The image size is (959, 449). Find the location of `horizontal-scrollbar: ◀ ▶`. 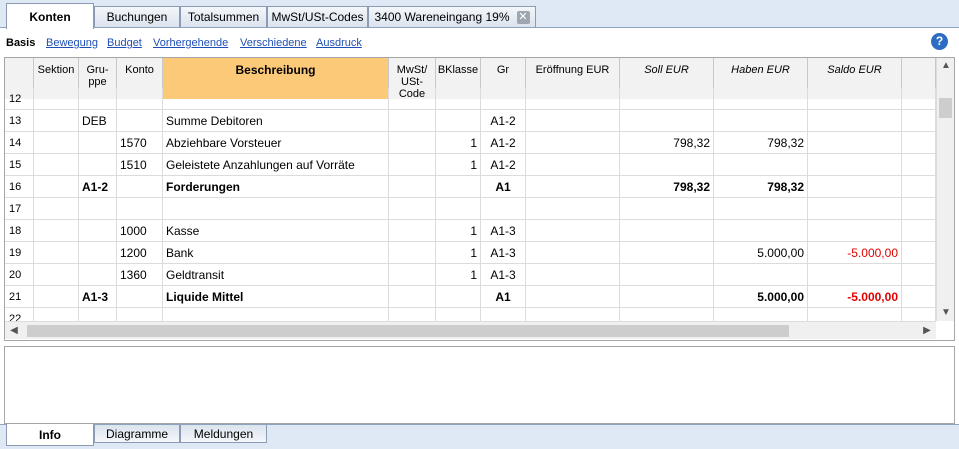

horizontal-scrollbar: ◀ ▶ is located at coordinates (470, 330).